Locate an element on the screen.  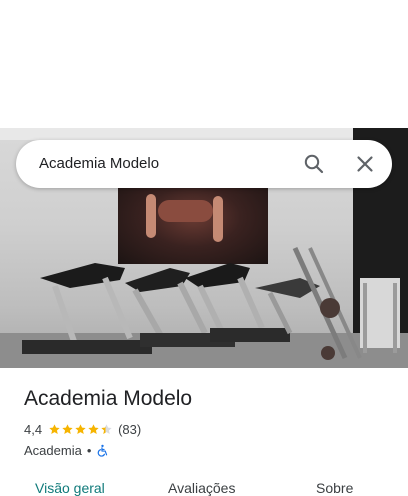
close-icon is located at coordinates (365, 164).